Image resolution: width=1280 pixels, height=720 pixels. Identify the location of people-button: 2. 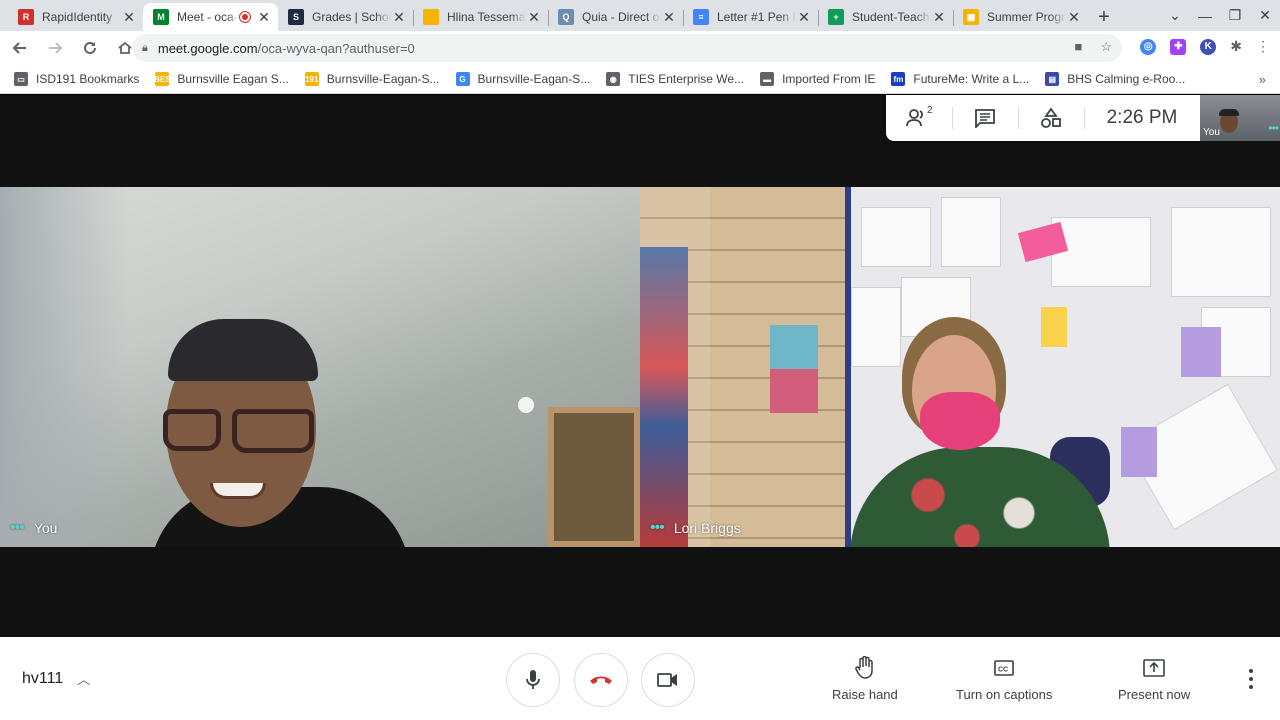
(919, 118).